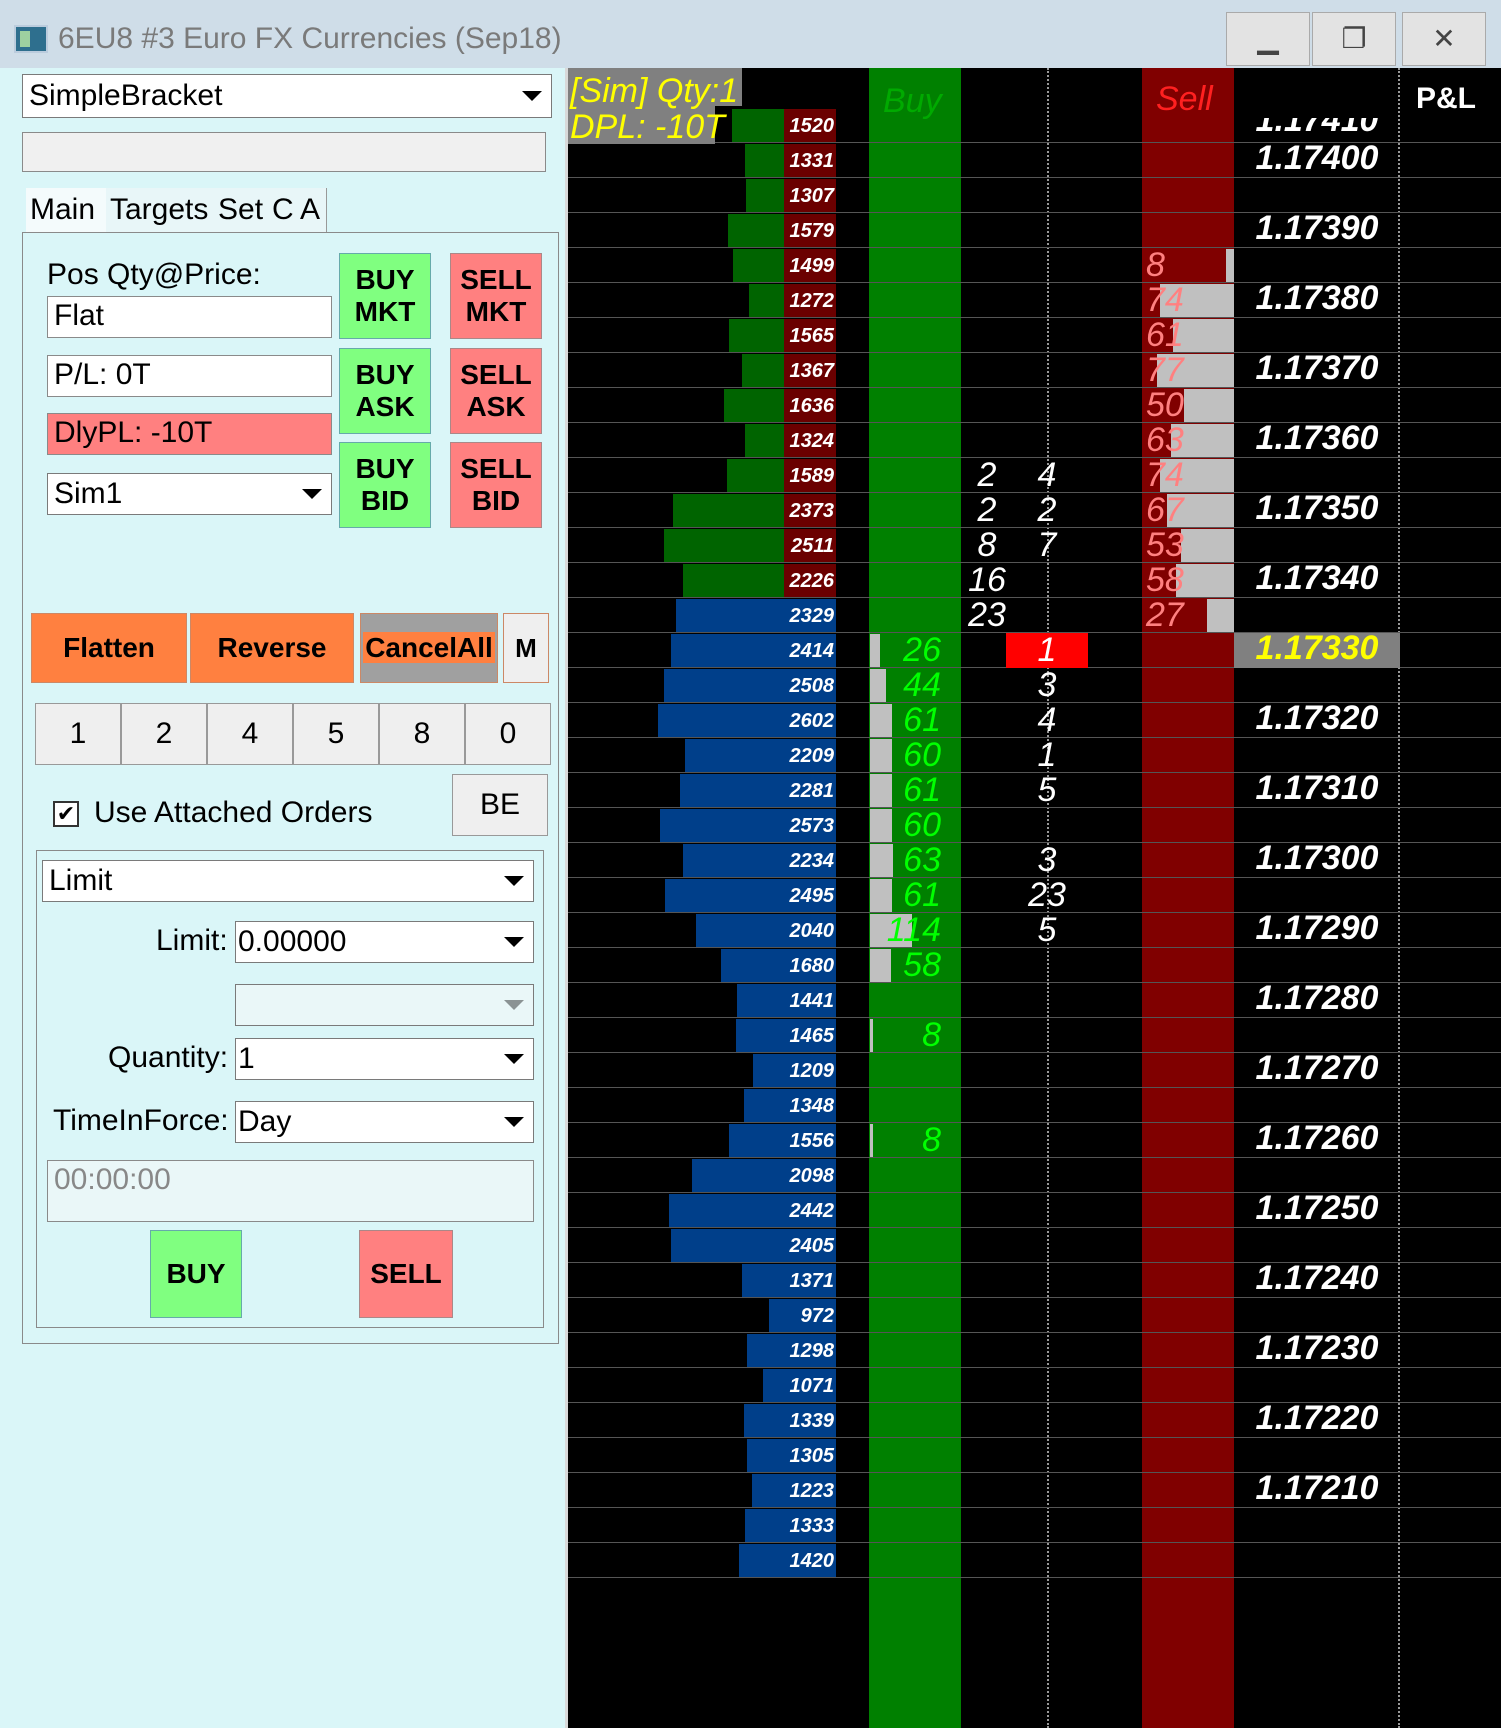 The width and height of the screenshot is (1501, 1728). I want to click on qty-button-0: 0, so click(508, 734).